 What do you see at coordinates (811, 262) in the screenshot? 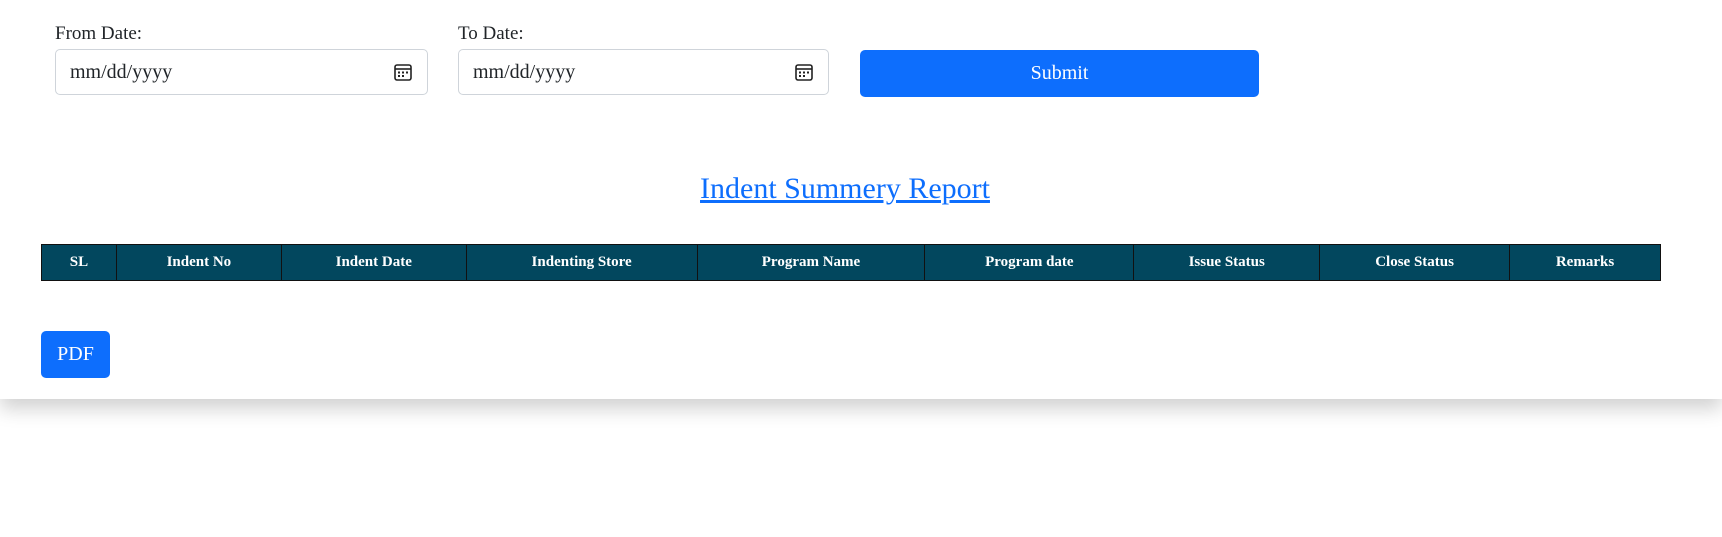
I see `col-header-program-name: Program Name` at bounding box center [811, 262].